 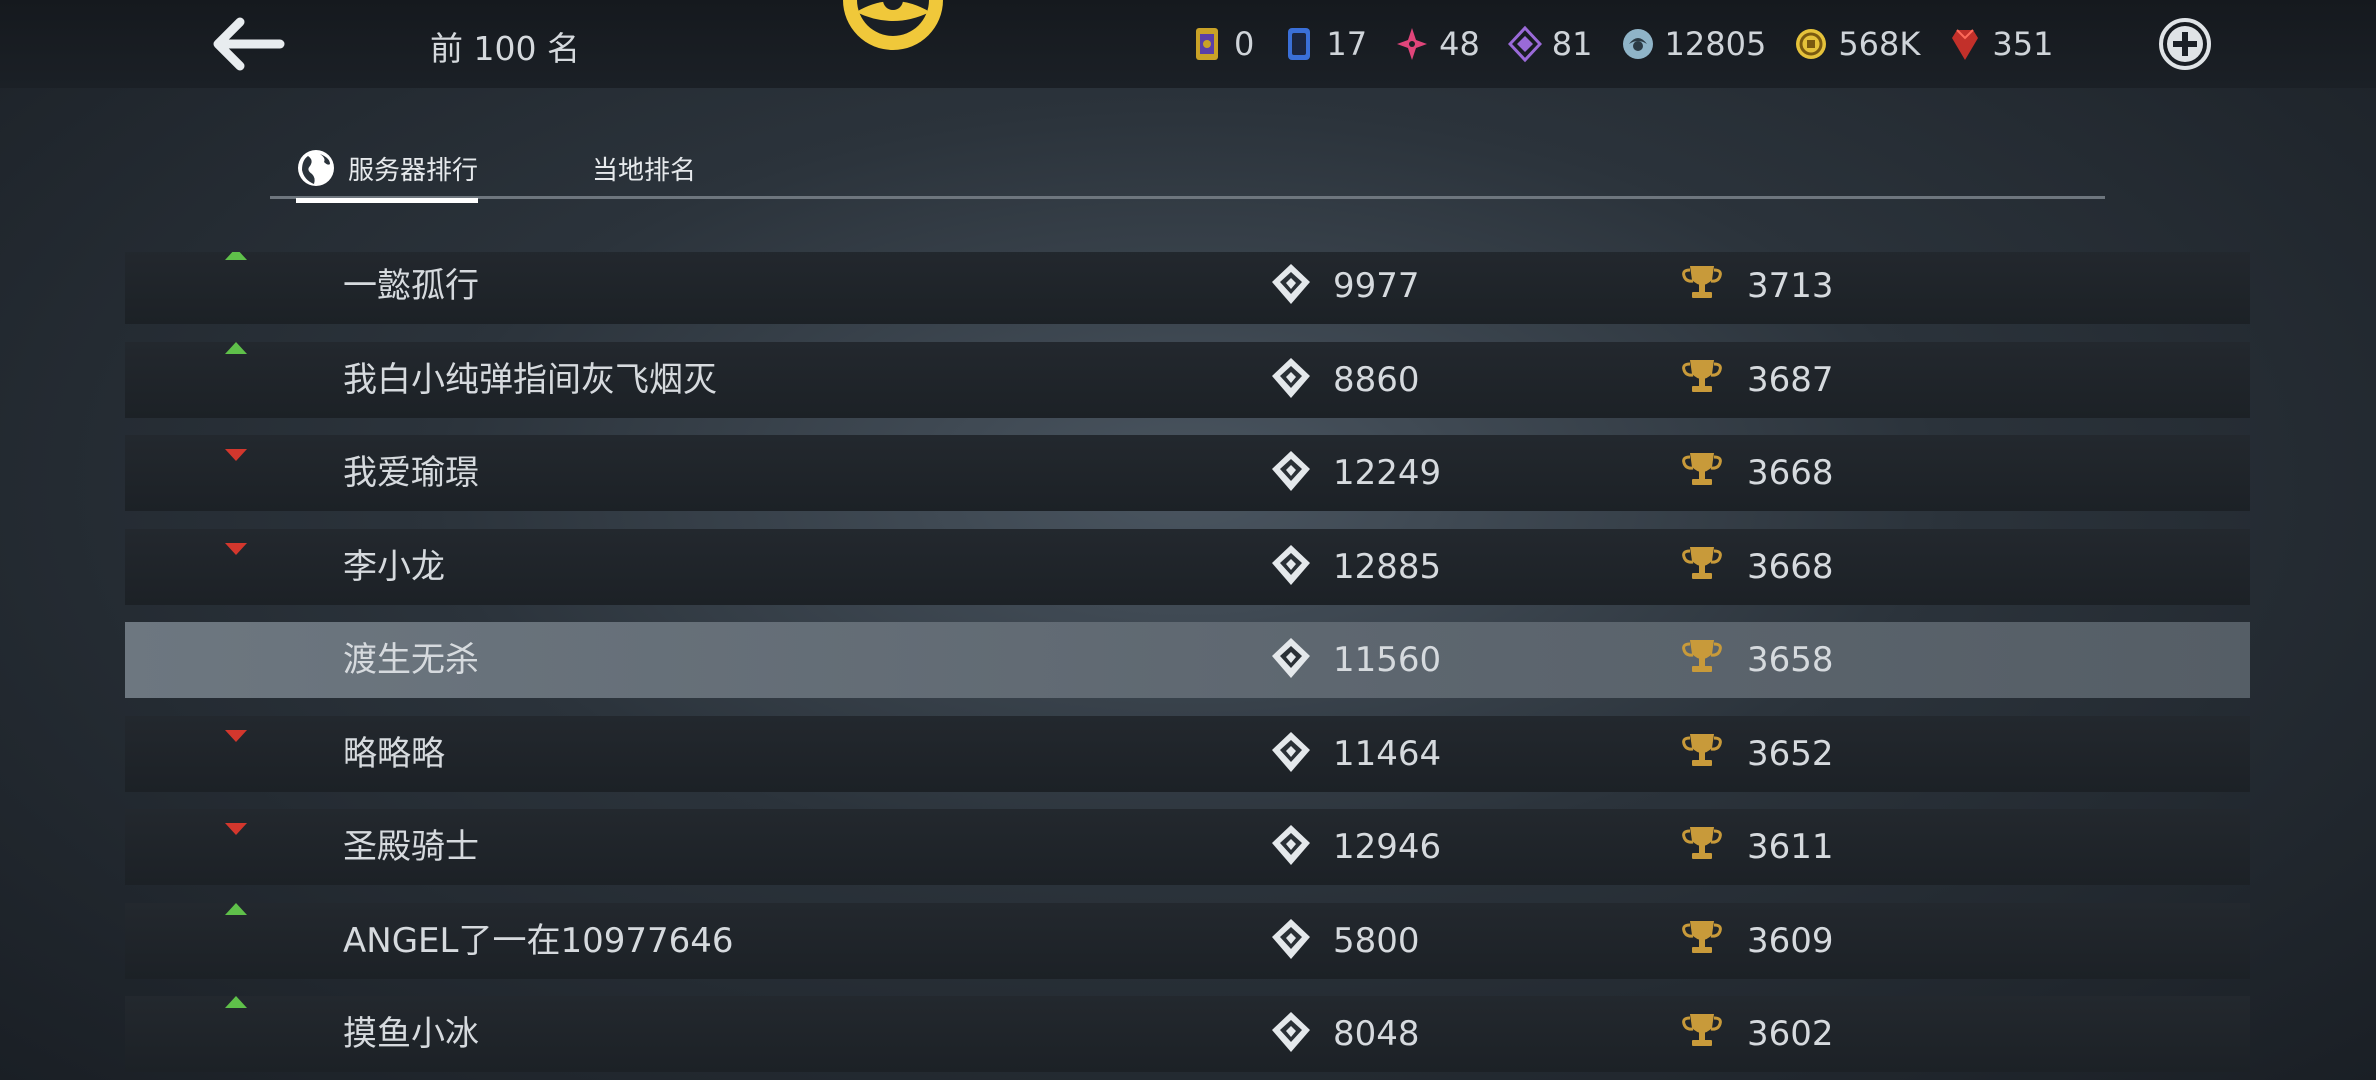 What do you see at coordinates (2023, 44) in the screenshot?
I see `currency-value: 351` at bounding box center [2023, 44].